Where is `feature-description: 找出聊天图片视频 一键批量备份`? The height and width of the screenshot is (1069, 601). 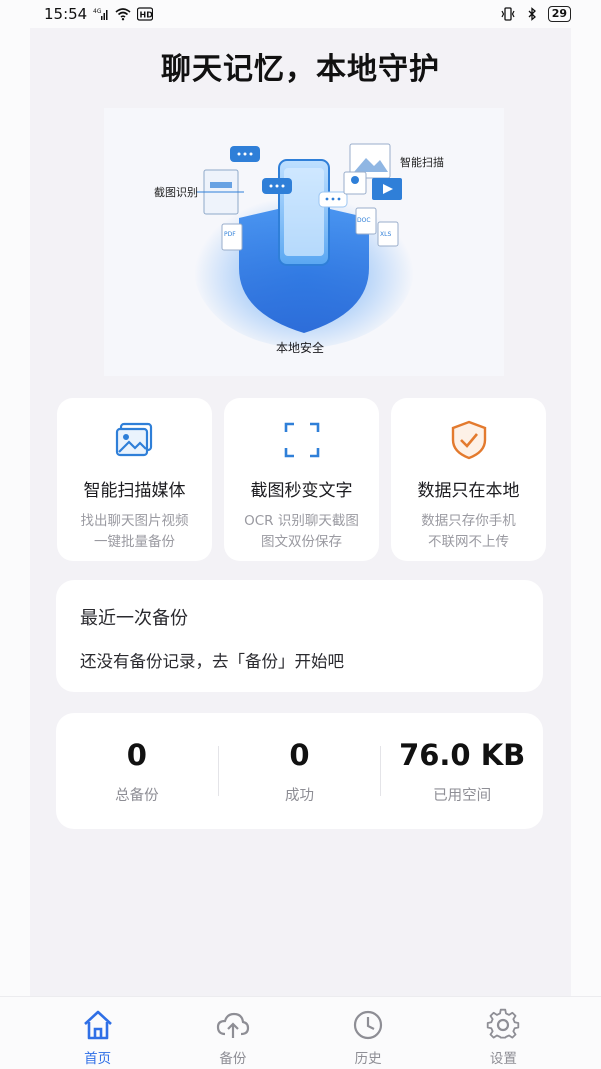
feature-description: 找出聊天图片视频 一键批量备份 is located at coordinates (134, 531).